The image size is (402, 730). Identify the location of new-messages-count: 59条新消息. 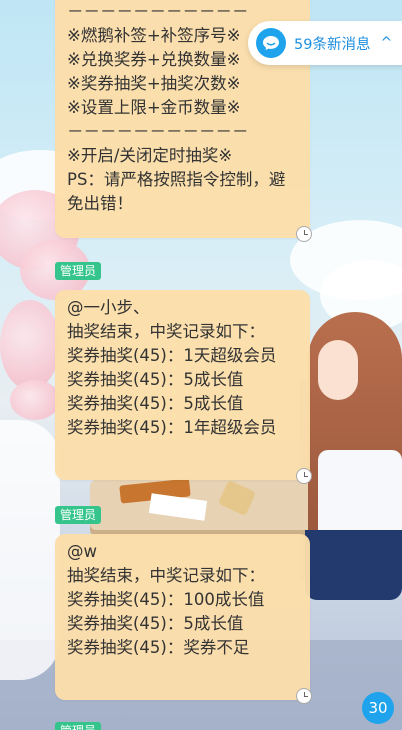
(332, 44).